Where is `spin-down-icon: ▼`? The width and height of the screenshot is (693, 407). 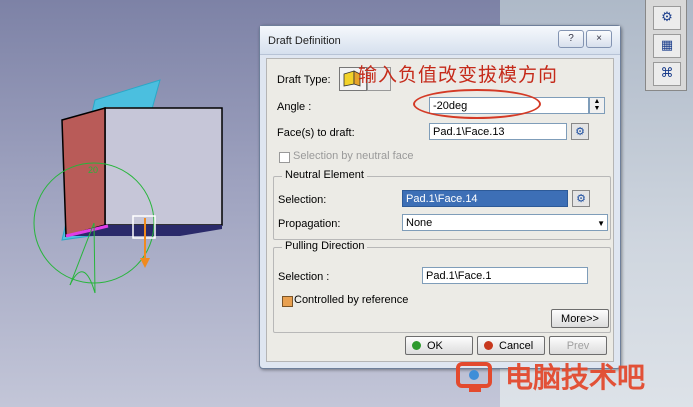 spin-down-icon: ▼ is located at coordinates (597, 108).